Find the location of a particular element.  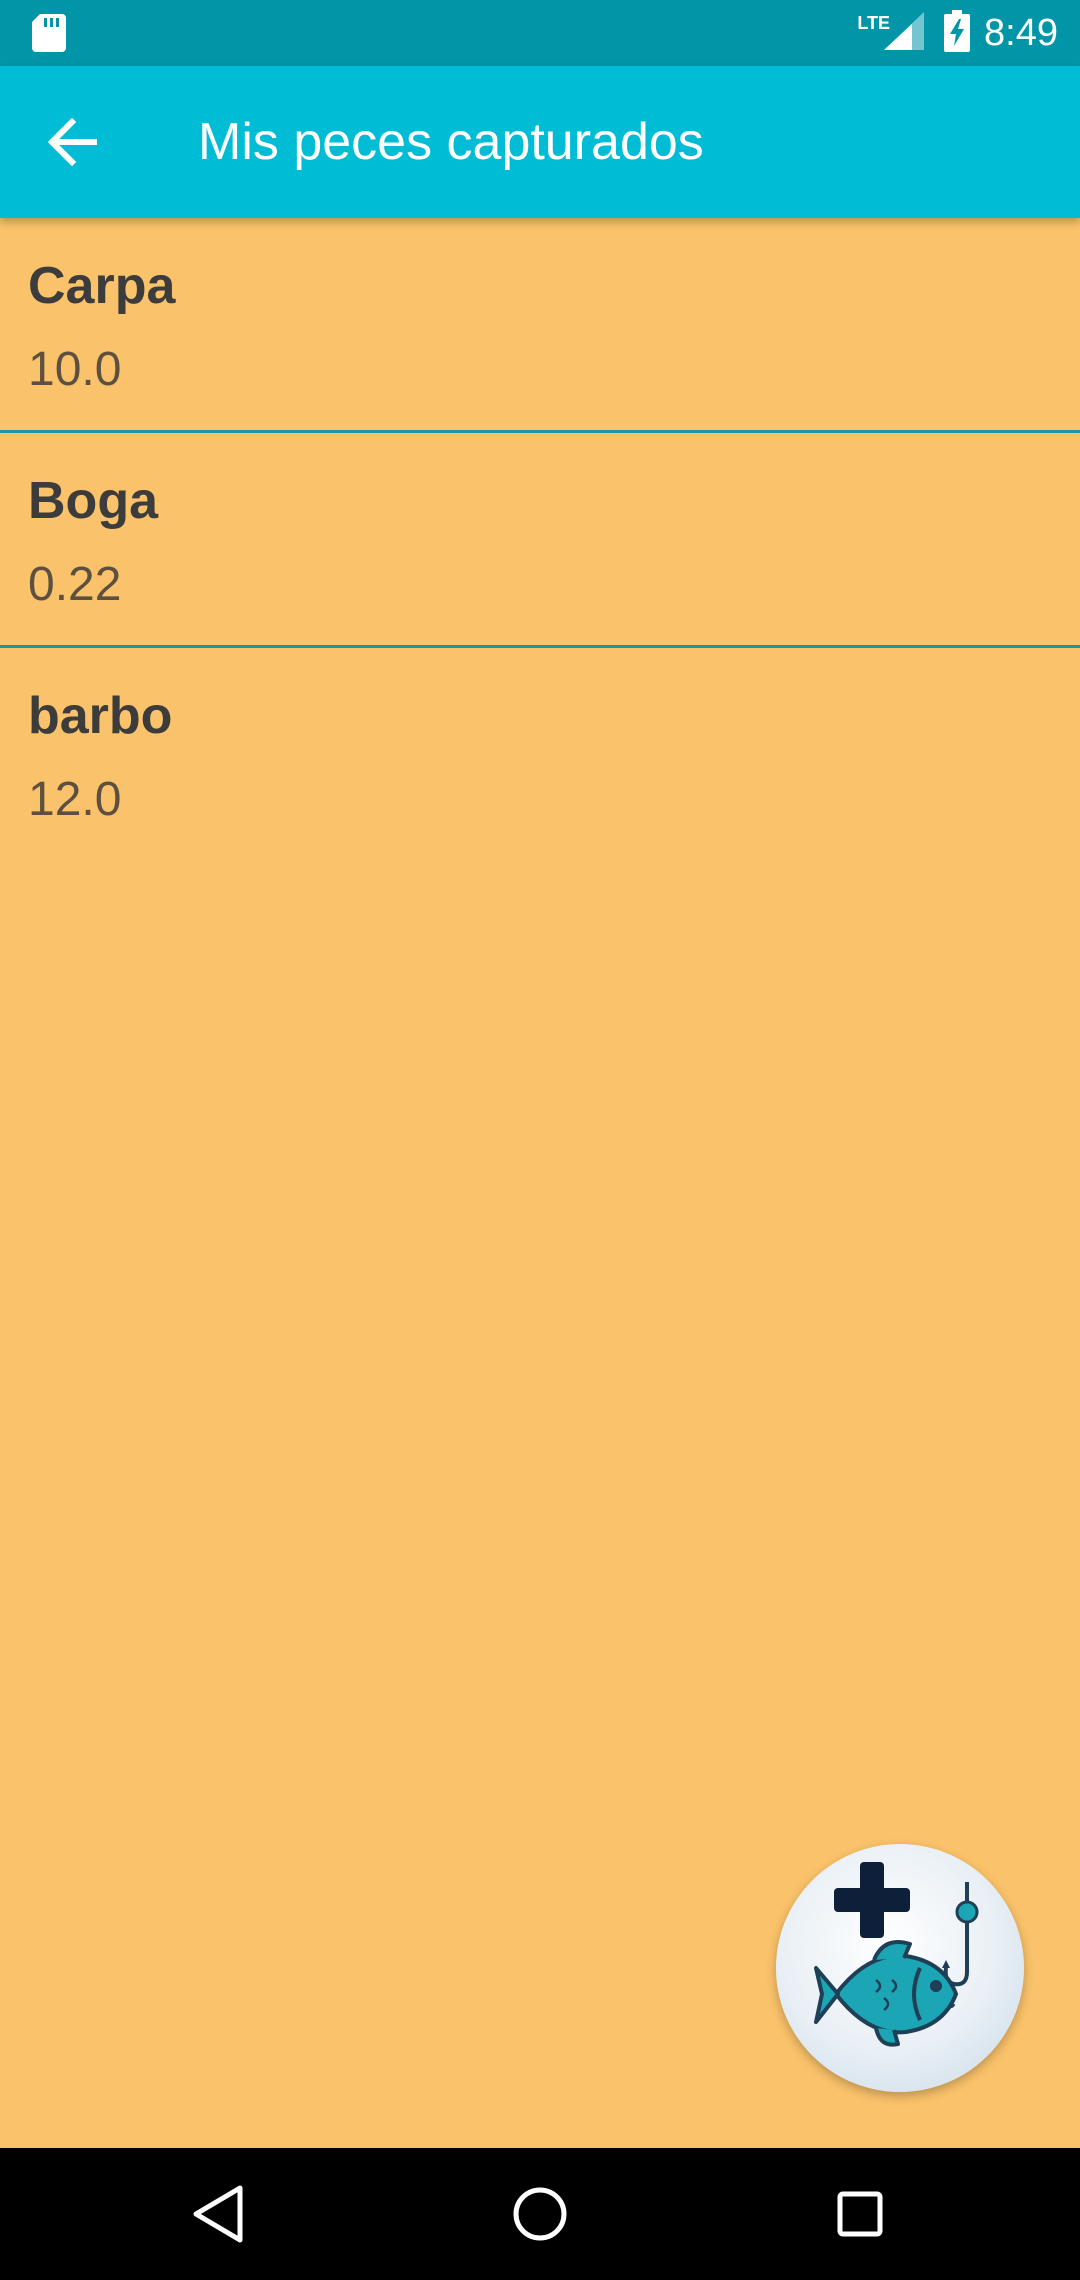

back-triangle-icon is located at coordinates (220, 2214).